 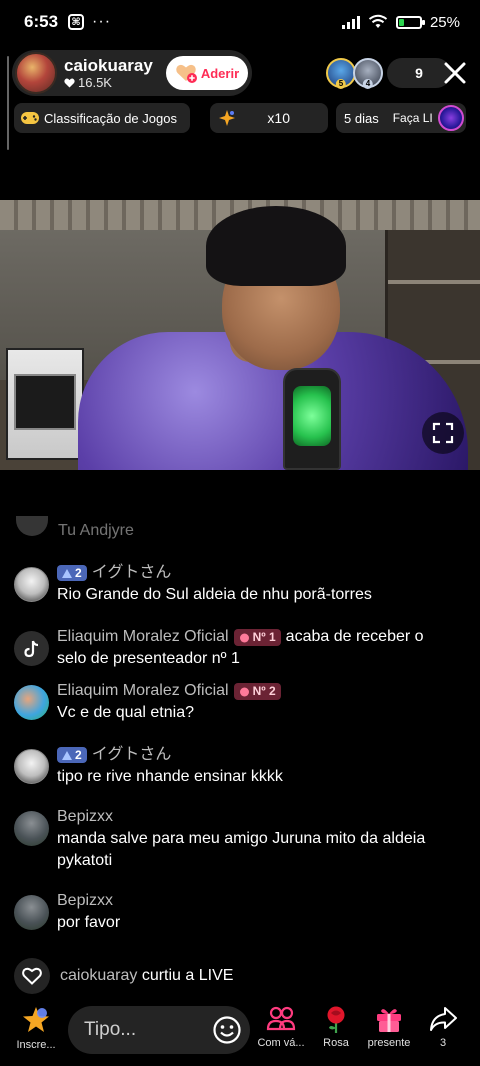 What do you see at coordinates (341, 73) in the screenshot?
I see `viewer-avatar: 5` at bounding box center [341, 73].